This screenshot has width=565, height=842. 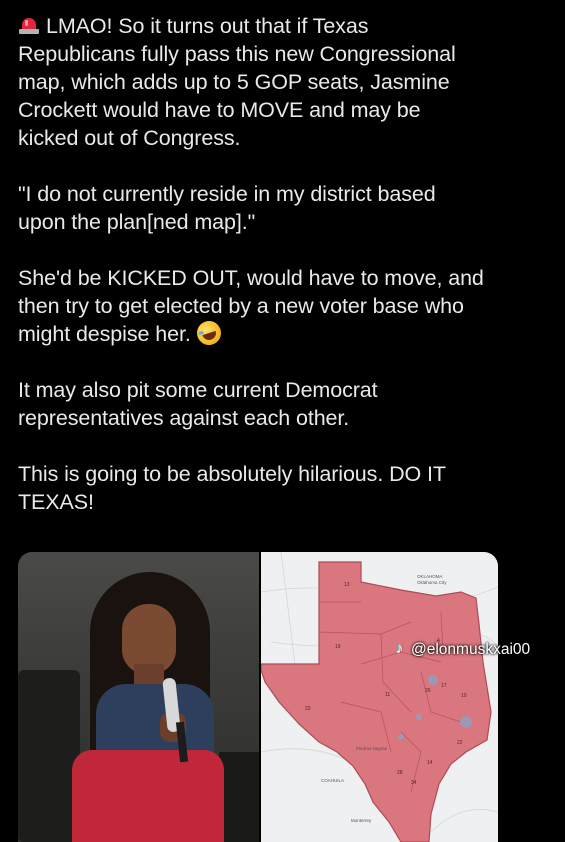 What do you see at coordinates (376, 701) in the screenshot?
I see `texas-shape` at bounding box center [376, 701].